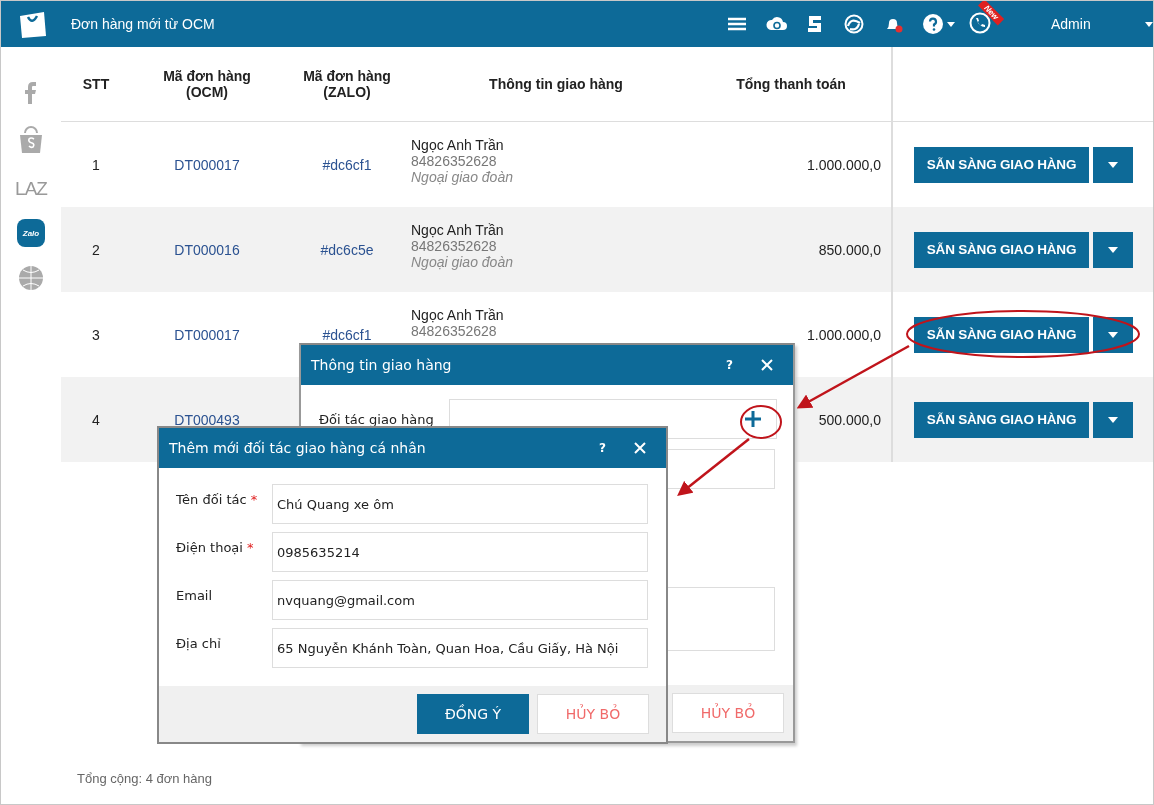 The height and width of the screenshot is (805, 1154). What do you see at coordinates (753, 419) in the screenshot?
I see `add-icon` at bounding box center [753, 419].